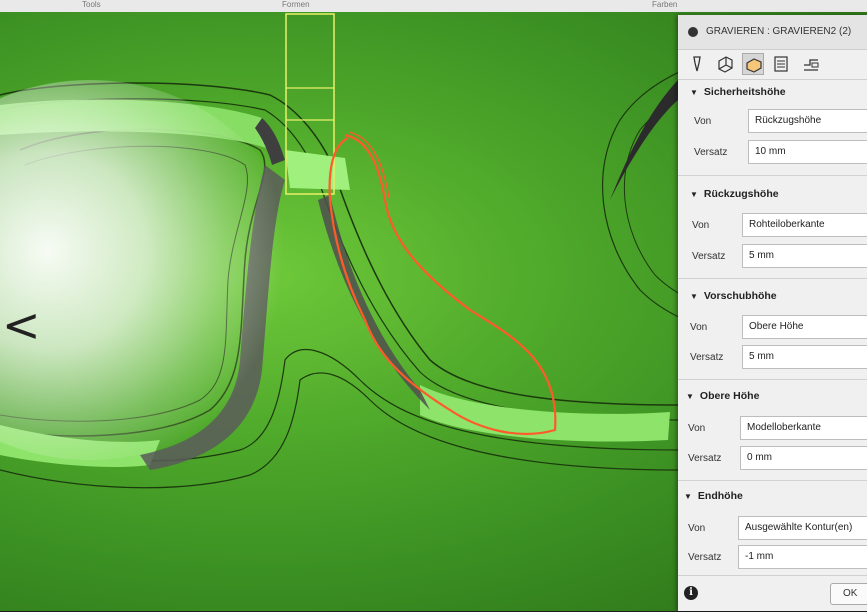  I want to click on section-header-safety-height: ▼ Sicherheitshöhe, so click(738, 92).